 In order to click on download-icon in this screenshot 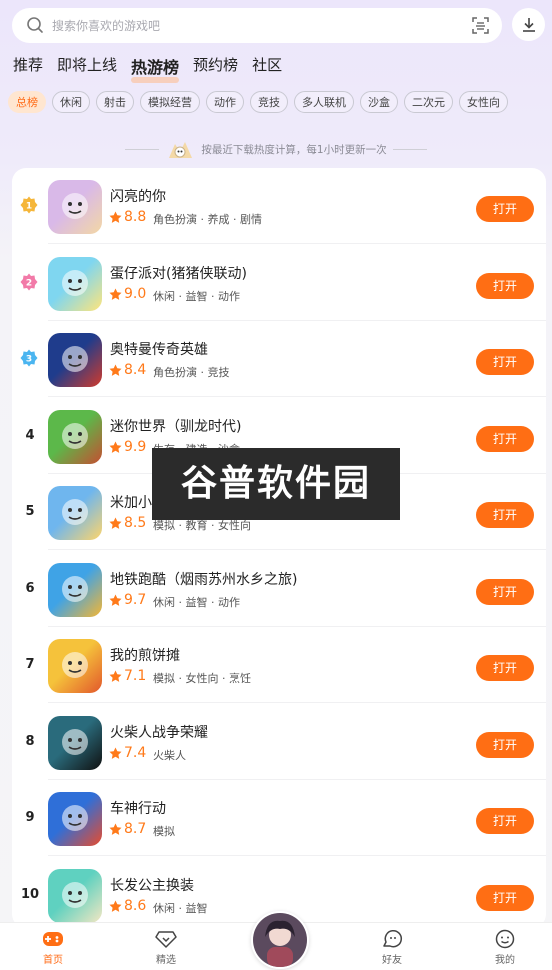, I will do `click(528, 24)`.